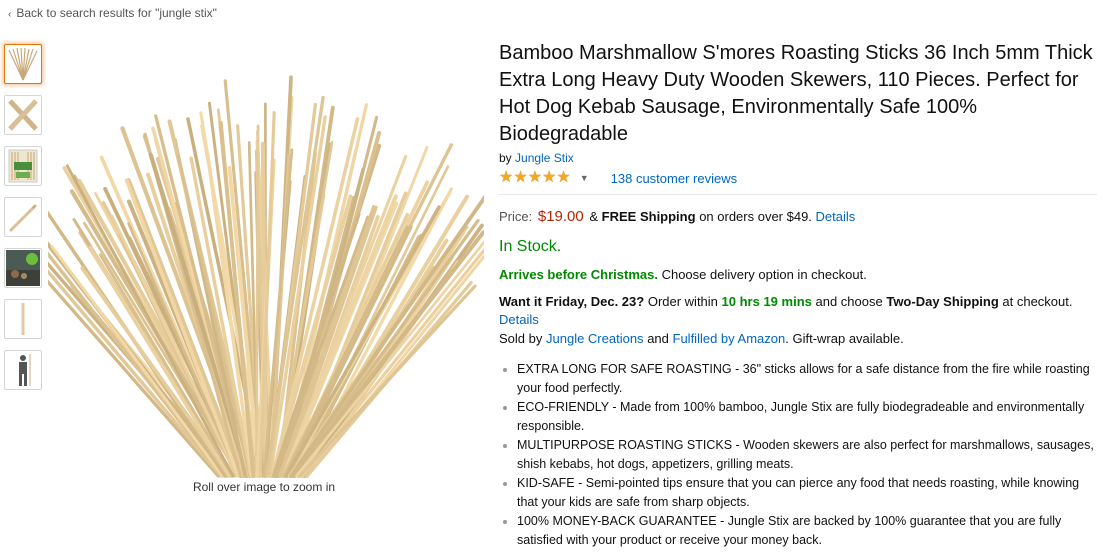  What do you see at coordinates (594, 216) in the screenshot?
I see `shipping-amp: &` at bounding box center [594, 216].